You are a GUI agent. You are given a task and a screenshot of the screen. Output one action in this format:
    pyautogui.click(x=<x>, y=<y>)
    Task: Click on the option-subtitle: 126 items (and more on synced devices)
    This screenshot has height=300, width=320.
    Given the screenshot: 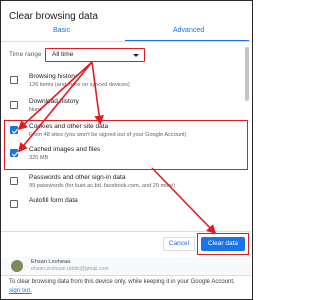 What is the action you would take?
    pyautogui.click(x=79, y=85)
    